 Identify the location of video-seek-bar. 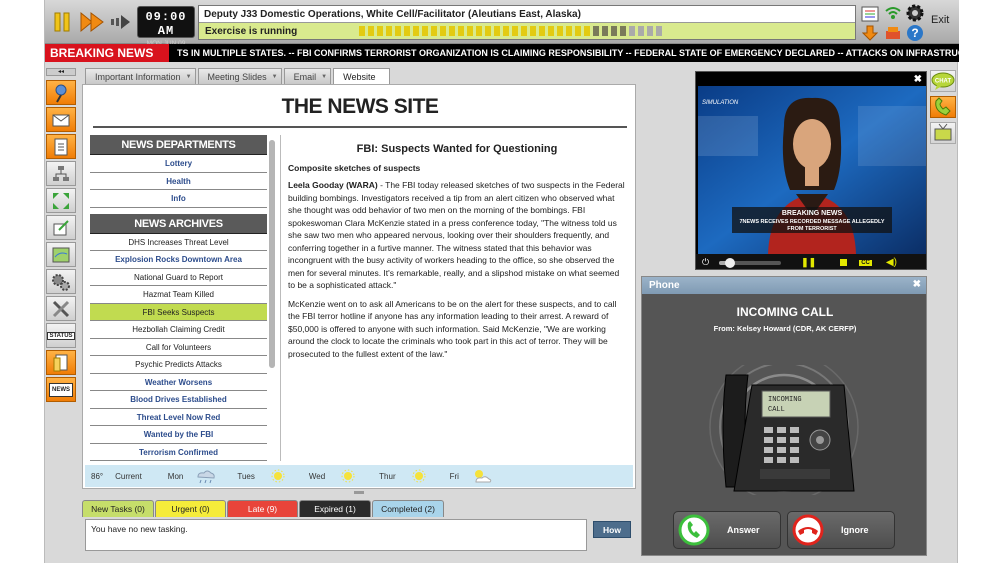
(750, 262).